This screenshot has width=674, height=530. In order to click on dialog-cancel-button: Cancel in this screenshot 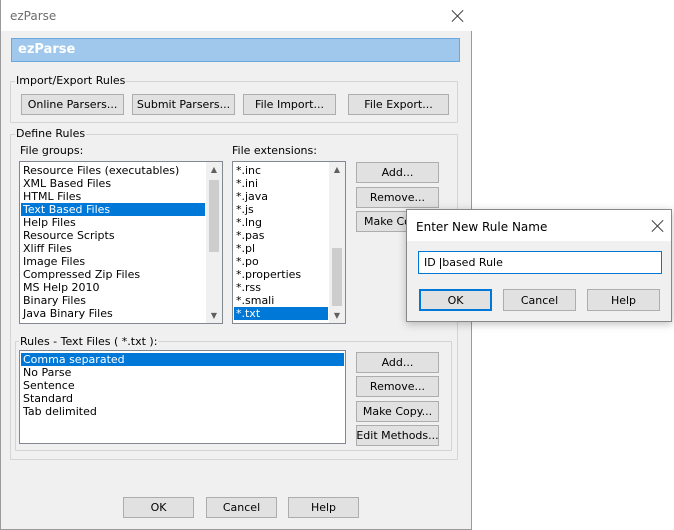, I will do `click(539, 300)`.